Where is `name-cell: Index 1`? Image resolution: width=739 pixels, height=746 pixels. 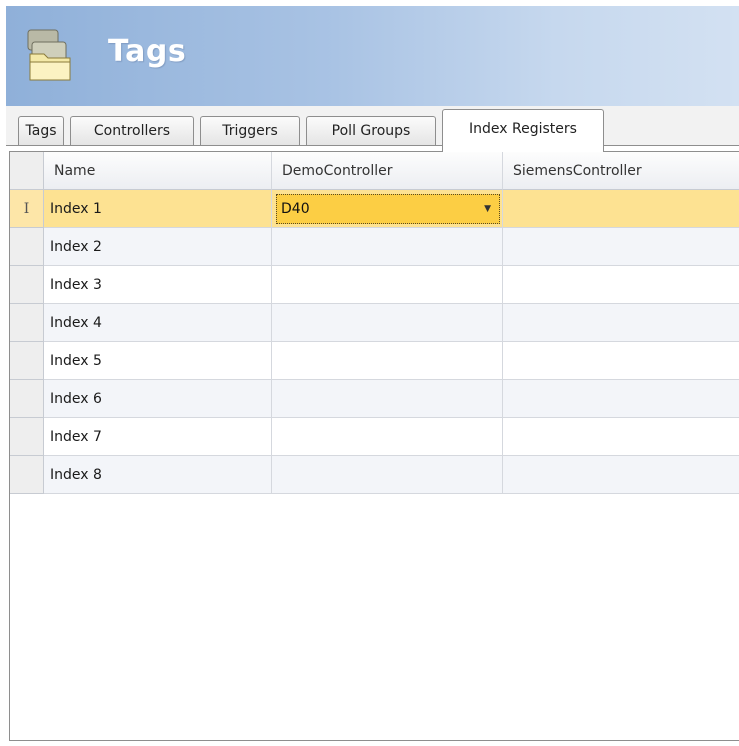
name-cell: Index 1 is located at coordinates (158, 209).